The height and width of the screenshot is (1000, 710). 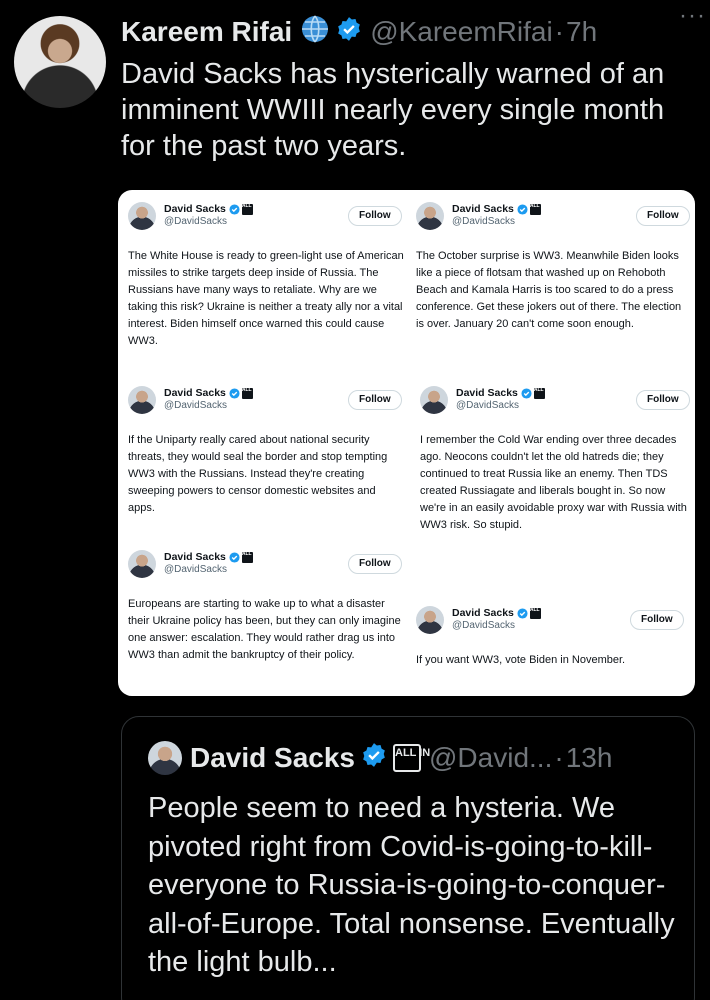 I want to click on globe-icon, so click(x=315, y=32).